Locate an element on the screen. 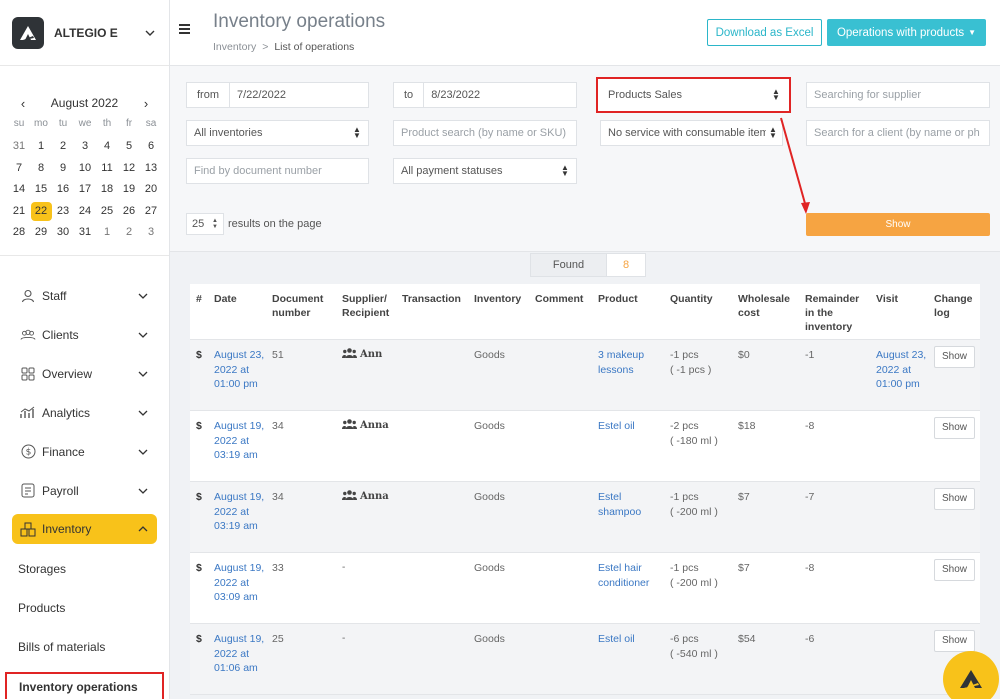 The width and height of the screenshot is (1000, 699). product-link: Estel hair conditioner is located at coordinates (628, 588).